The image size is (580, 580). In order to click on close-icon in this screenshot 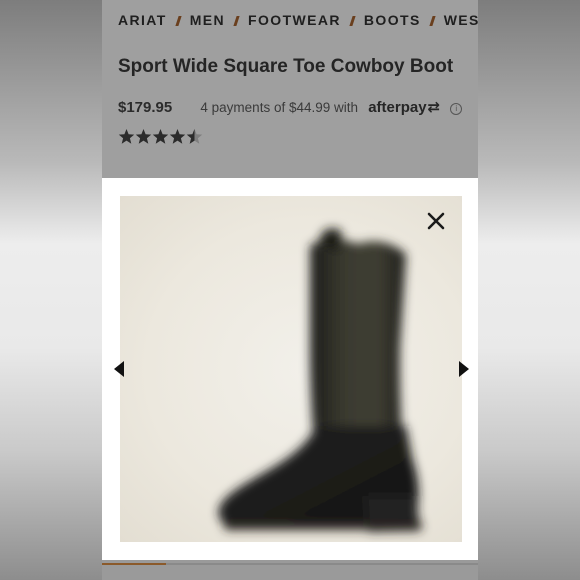, I will do `click(436, 221)`.